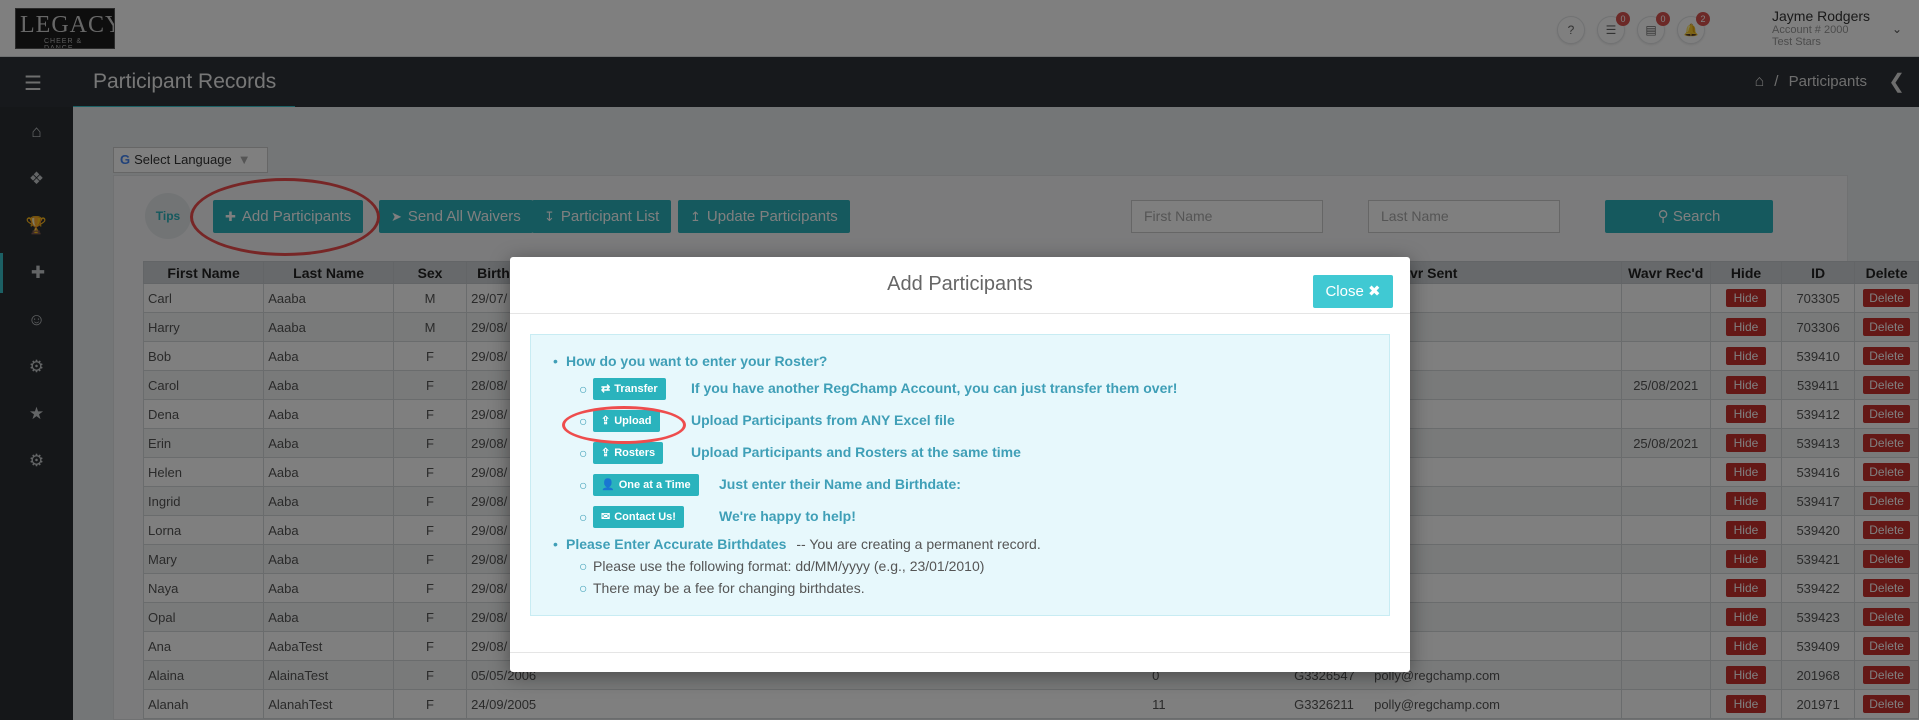 This screenshot has width=1919, height=720. Describe the element at coordinates (606, 517) in the screenshot. I see `envelope-icon: ✉` at that location.